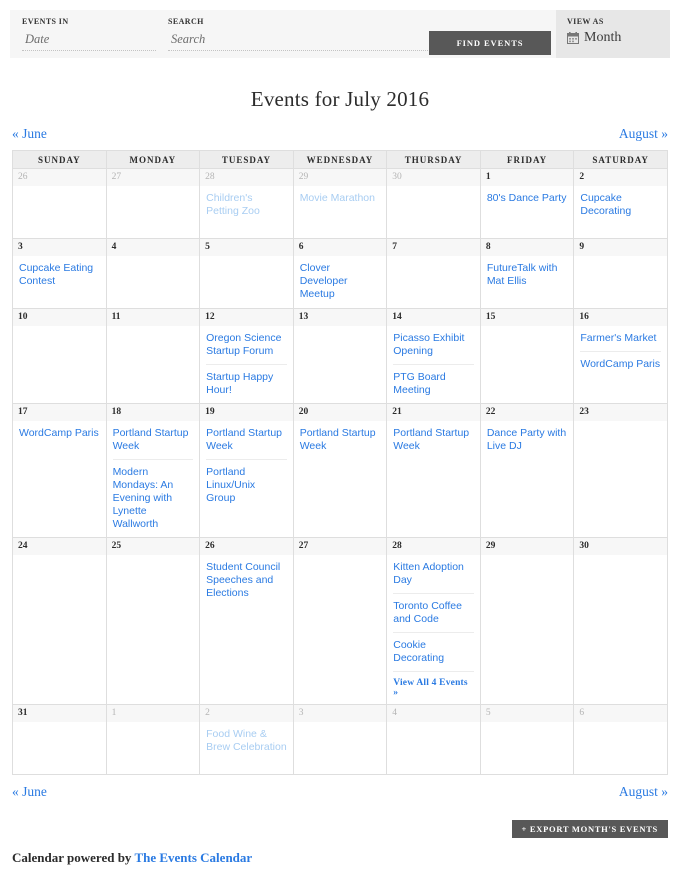 The image size is (680, 880). Describe the element at coordinates (312, 41) in the screenshot. I see `search-input` at that location.